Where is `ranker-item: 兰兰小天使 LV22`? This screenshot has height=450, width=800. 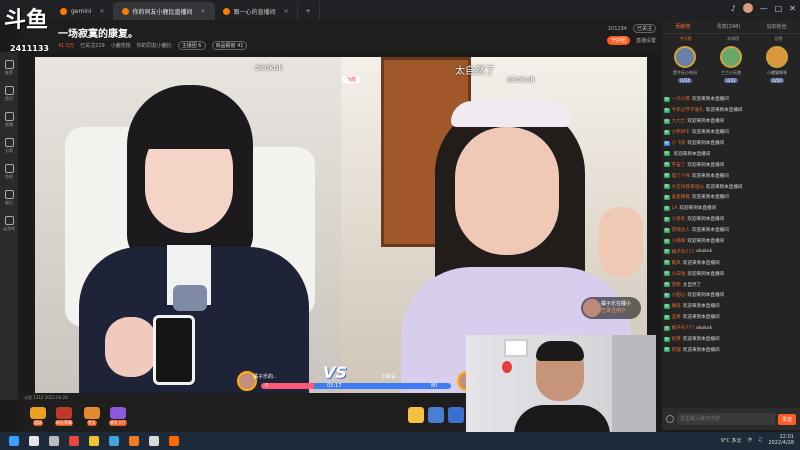 ranker-item: 兰兰小天使 LV22 is located at coordinates (731, 69).